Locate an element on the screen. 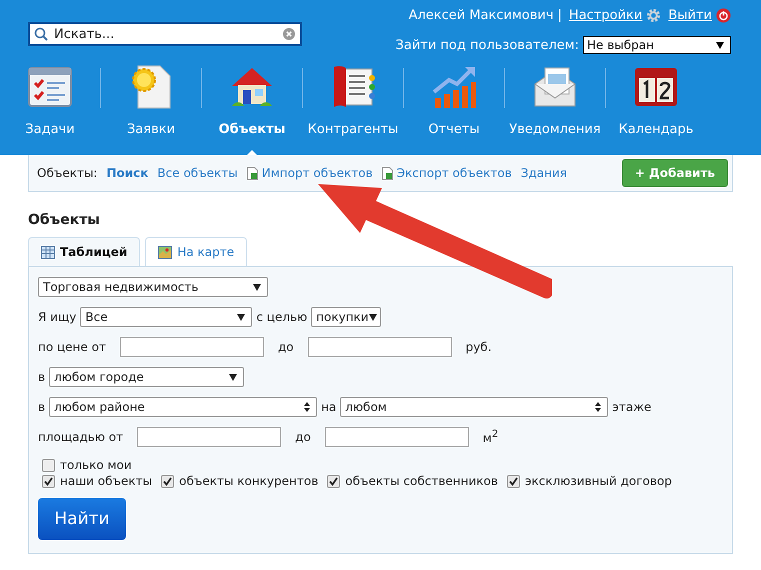 The height and width of the screenshot is (570, 761). nav-tab: Контрагенты is located at coordinates (353, 109).